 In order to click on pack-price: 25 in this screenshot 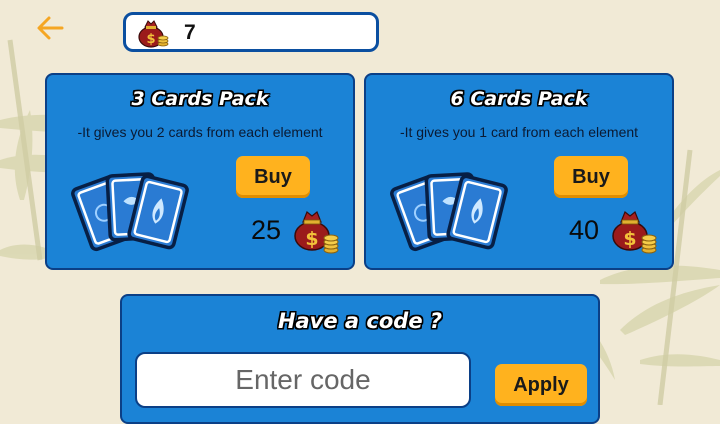, I will do `click(266, 230)`.